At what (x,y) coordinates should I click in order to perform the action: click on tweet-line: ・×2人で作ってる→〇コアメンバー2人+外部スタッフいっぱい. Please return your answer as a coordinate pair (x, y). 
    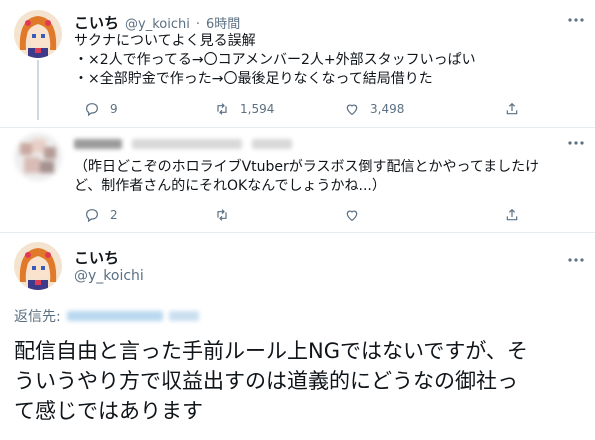
    Looking at the image, I should click on (275, 60).